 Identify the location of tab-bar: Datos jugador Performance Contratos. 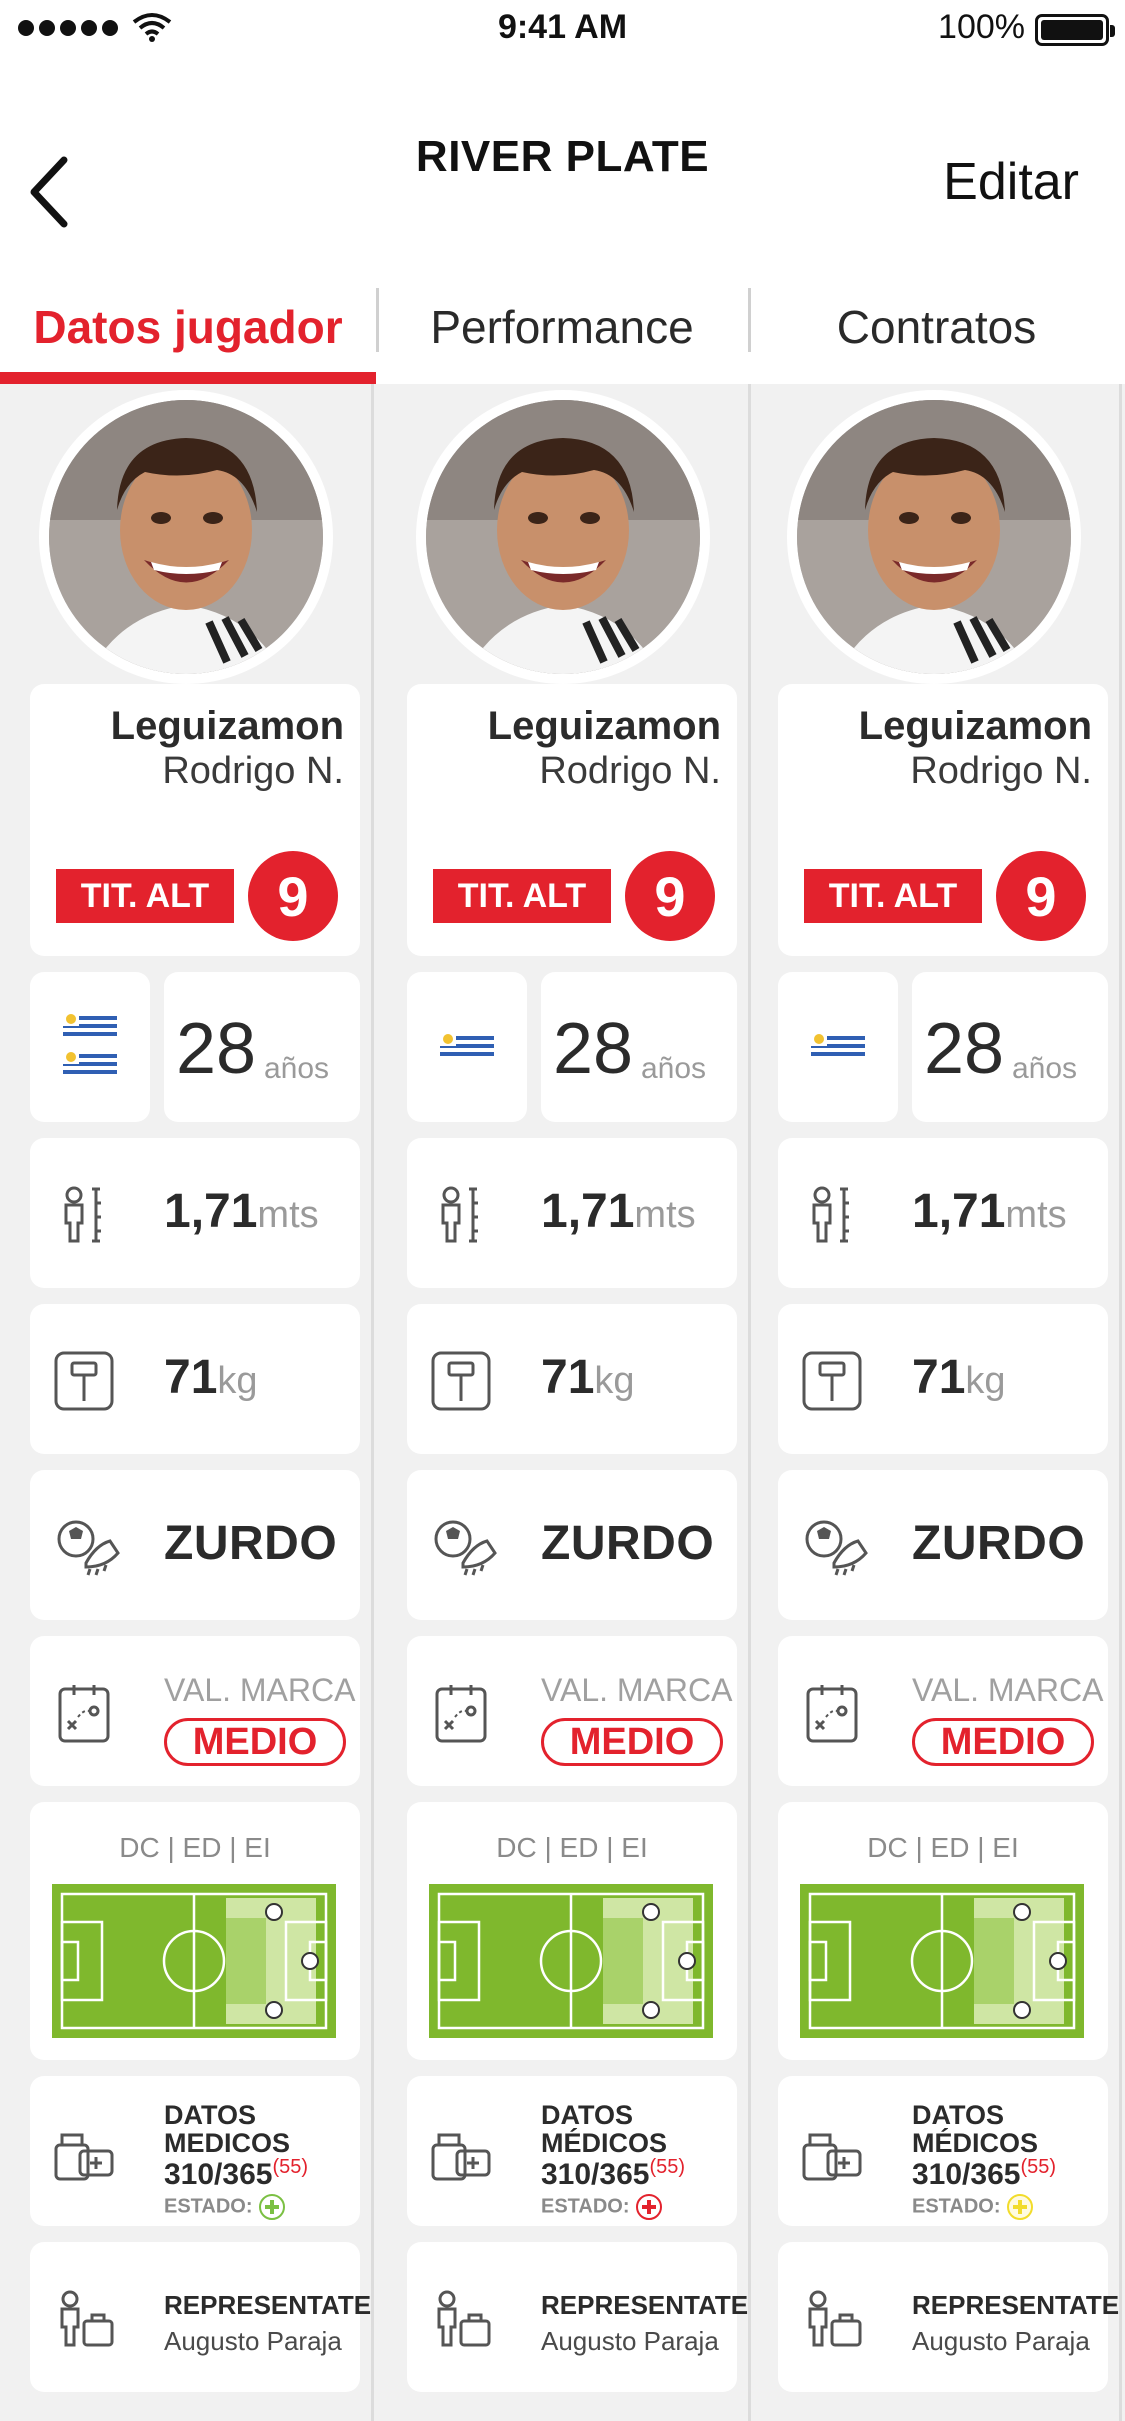
(562, 327).